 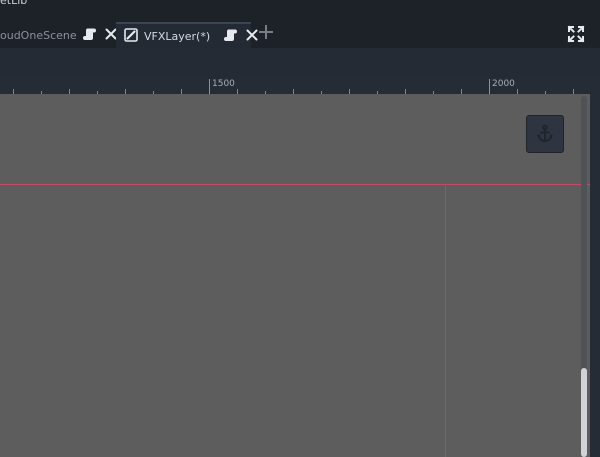 What do you see at coordinates (584, 276) in the screenshot?
I see `vertical-scrollbar` at bounding box center [584, 276].